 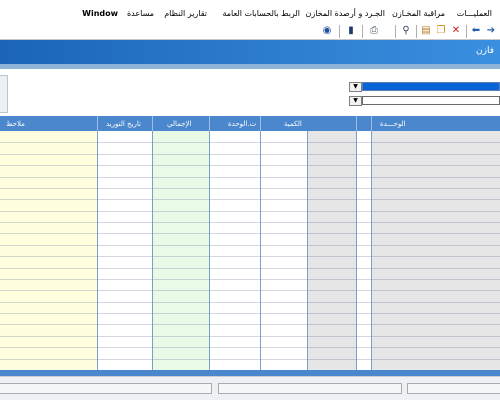 I want to click on type-combo, so click(x=431, y=100).